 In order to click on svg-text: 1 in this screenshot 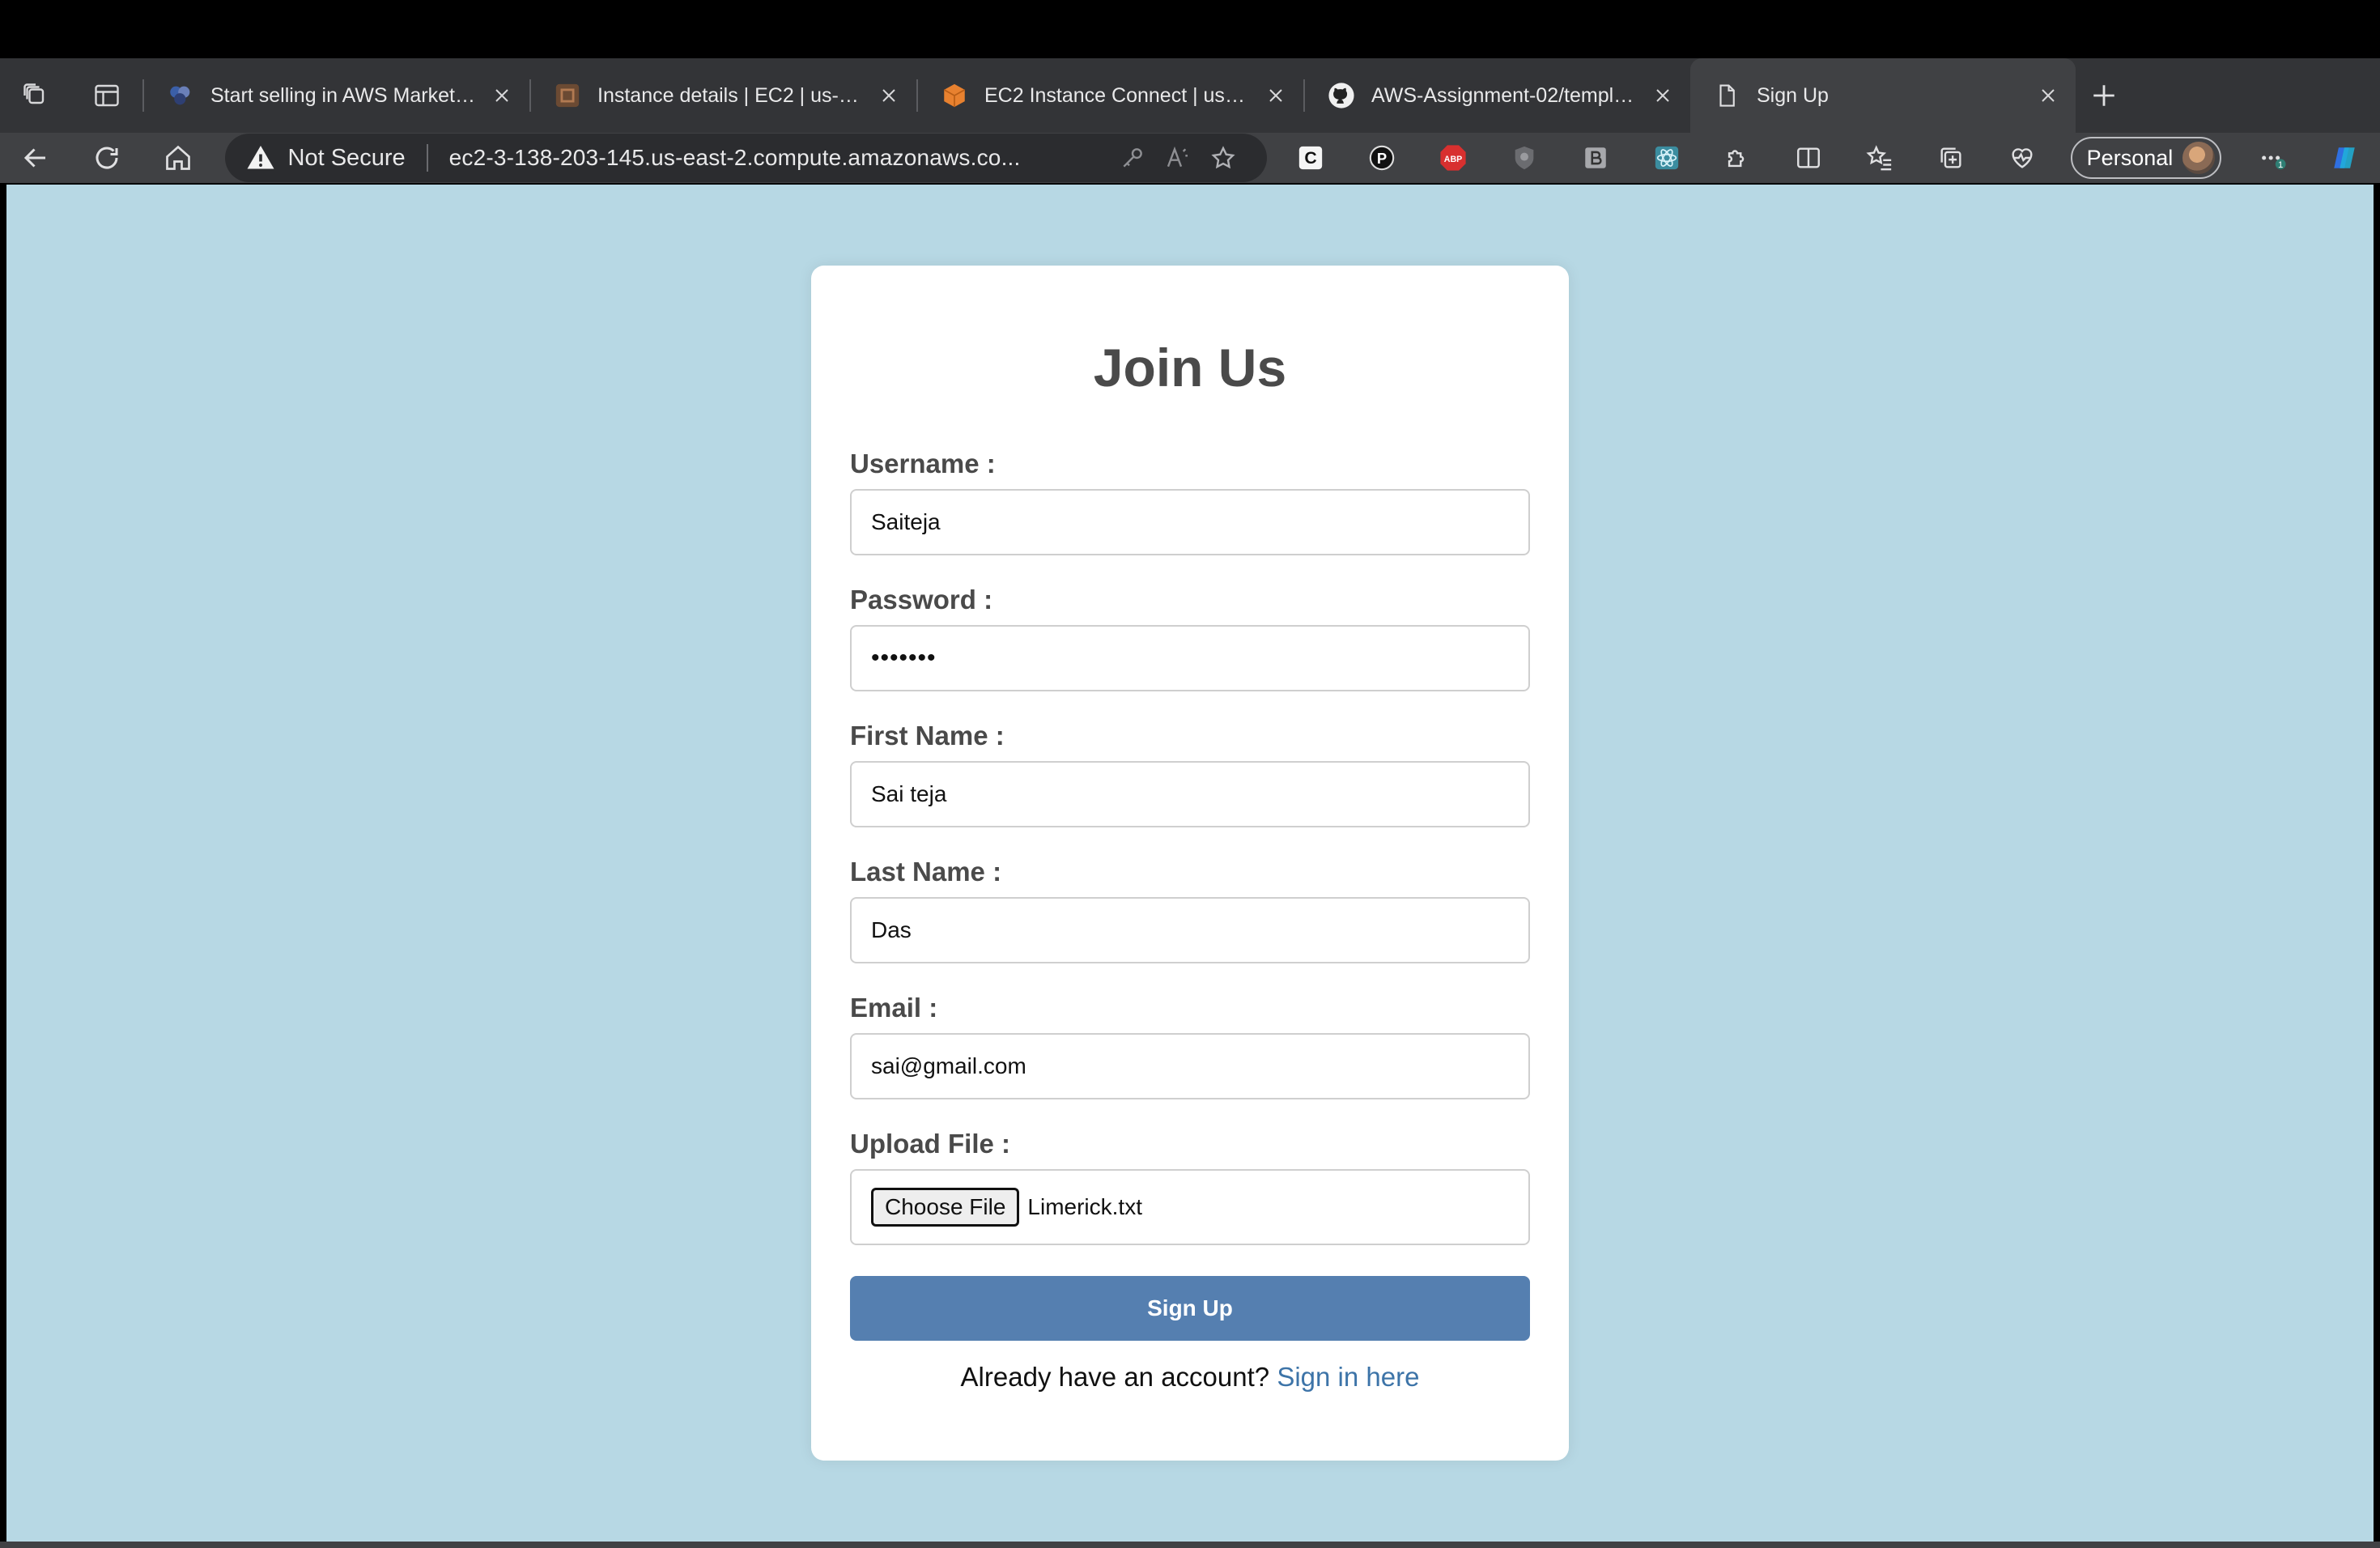, I will do `click(2280, 165)`.